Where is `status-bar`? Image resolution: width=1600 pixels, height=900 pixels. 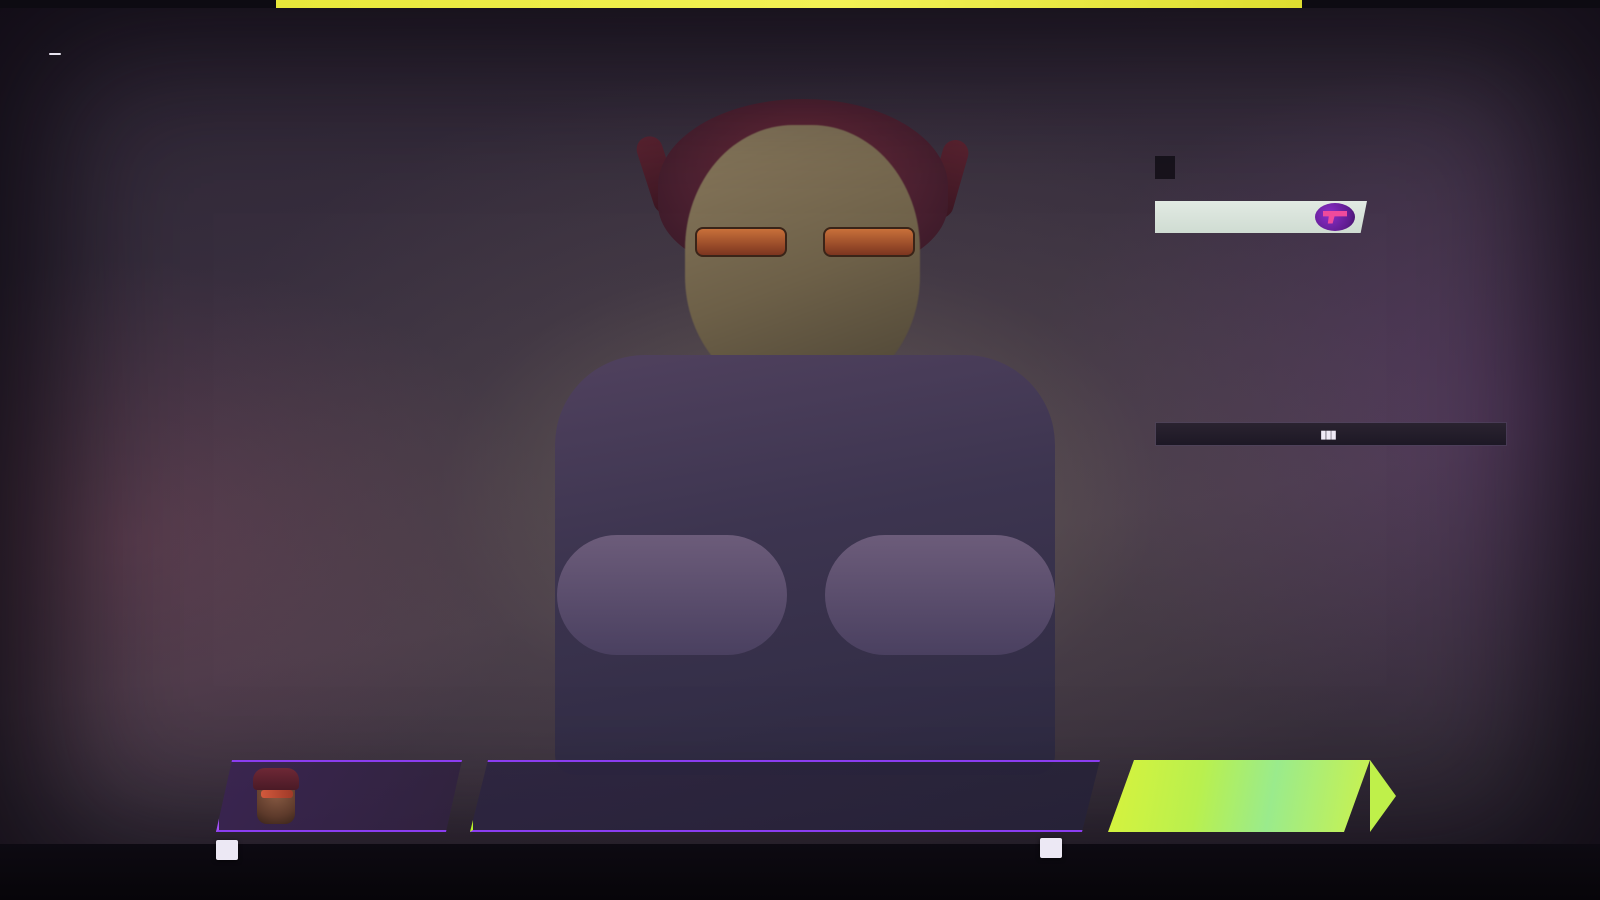 status-bar is located at coordinates (800, 872).